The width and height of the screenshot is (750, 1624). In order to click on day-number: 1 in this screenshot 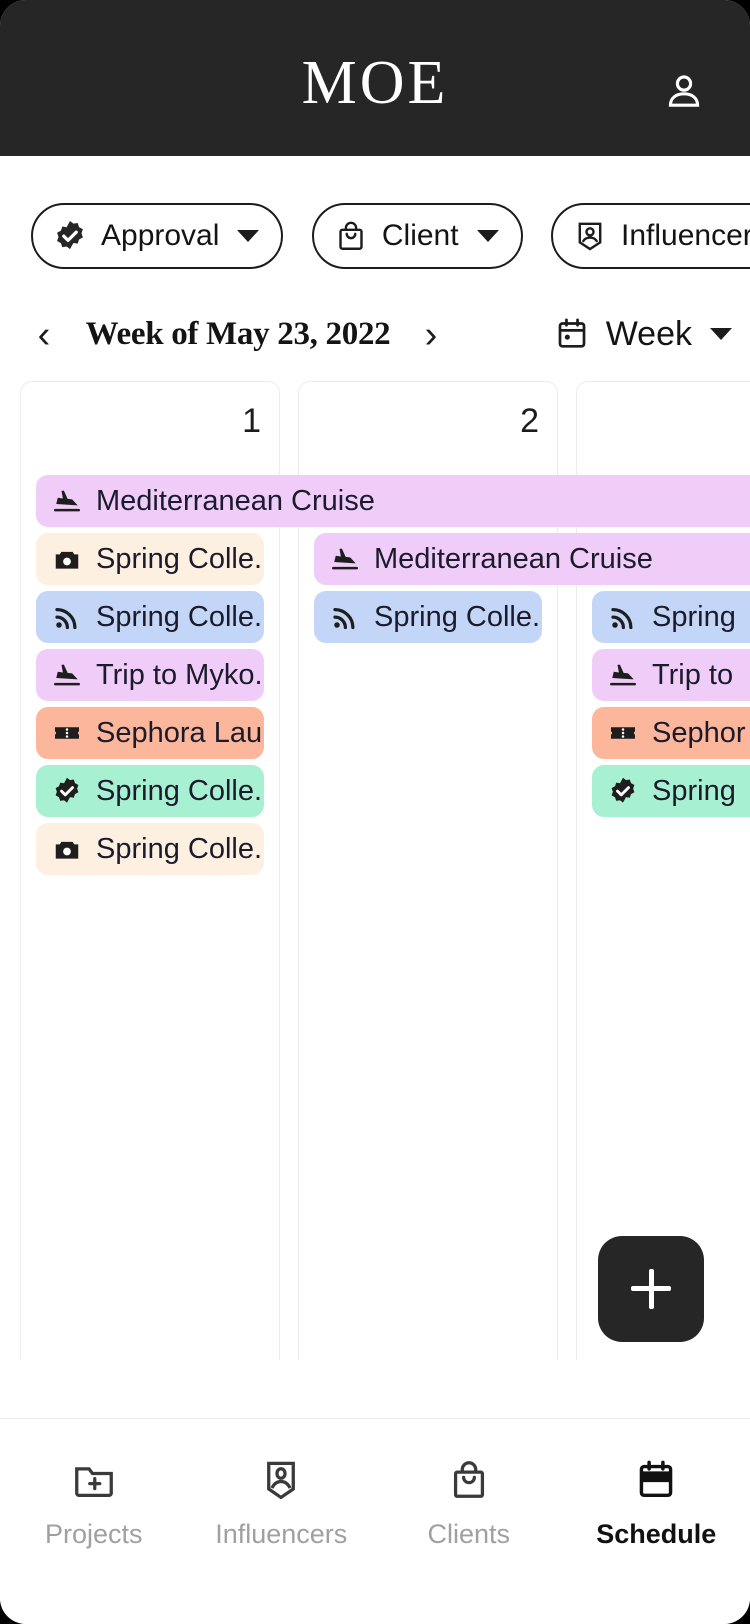, I will do `click(251, 421)`.